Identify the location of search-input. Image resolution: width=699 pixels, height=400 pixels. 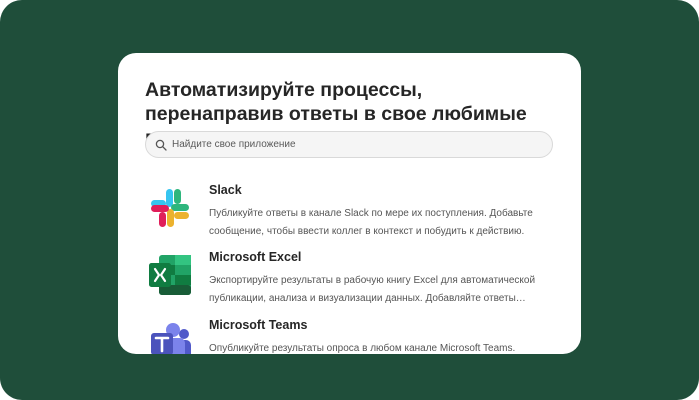
(357, 144).